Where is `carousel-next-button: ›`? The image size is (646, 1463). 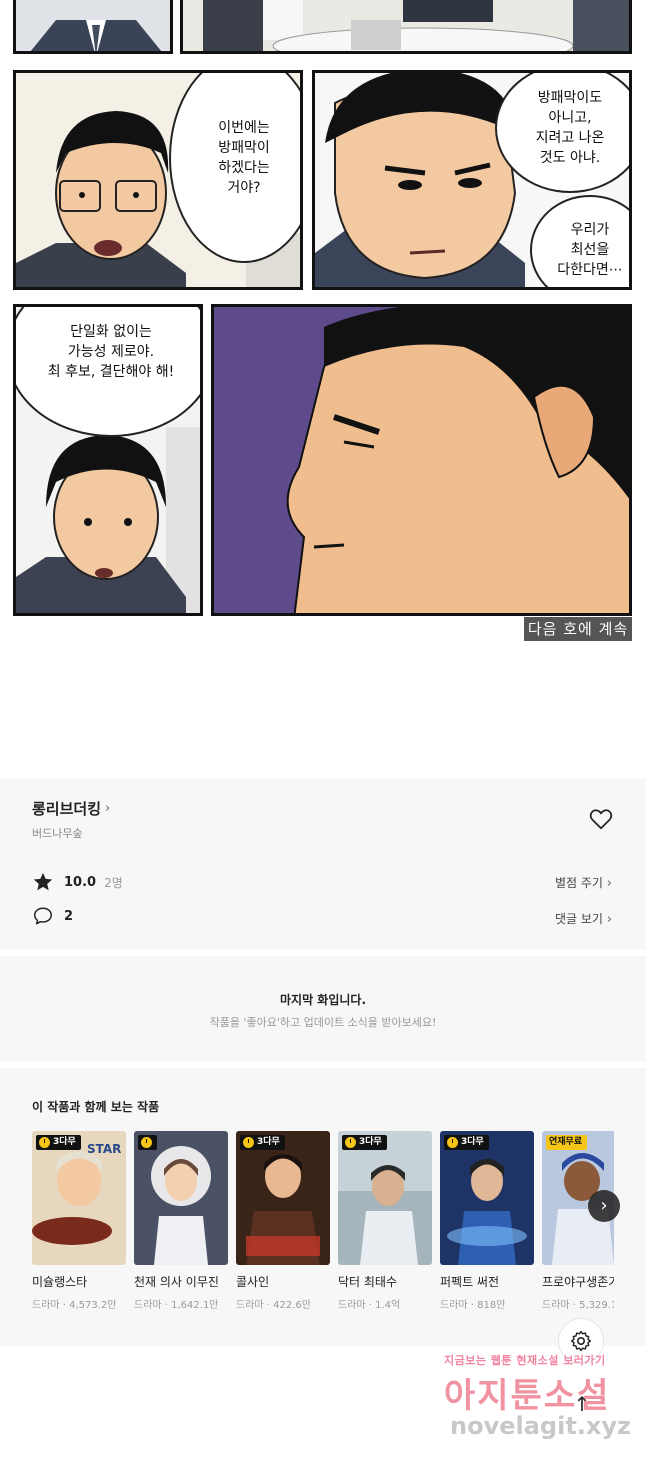
carousel-next-button: › is located at coordinates (604, 1206).